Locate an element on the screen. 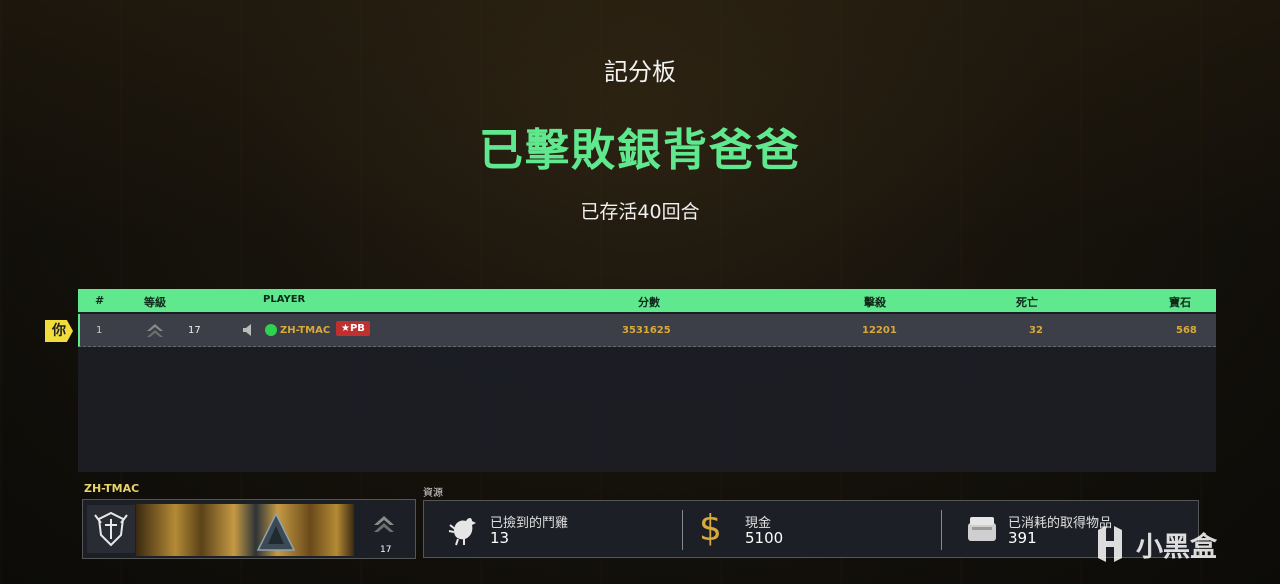  col-kills-header: 擊殺 is located at coordinates (875, 302).